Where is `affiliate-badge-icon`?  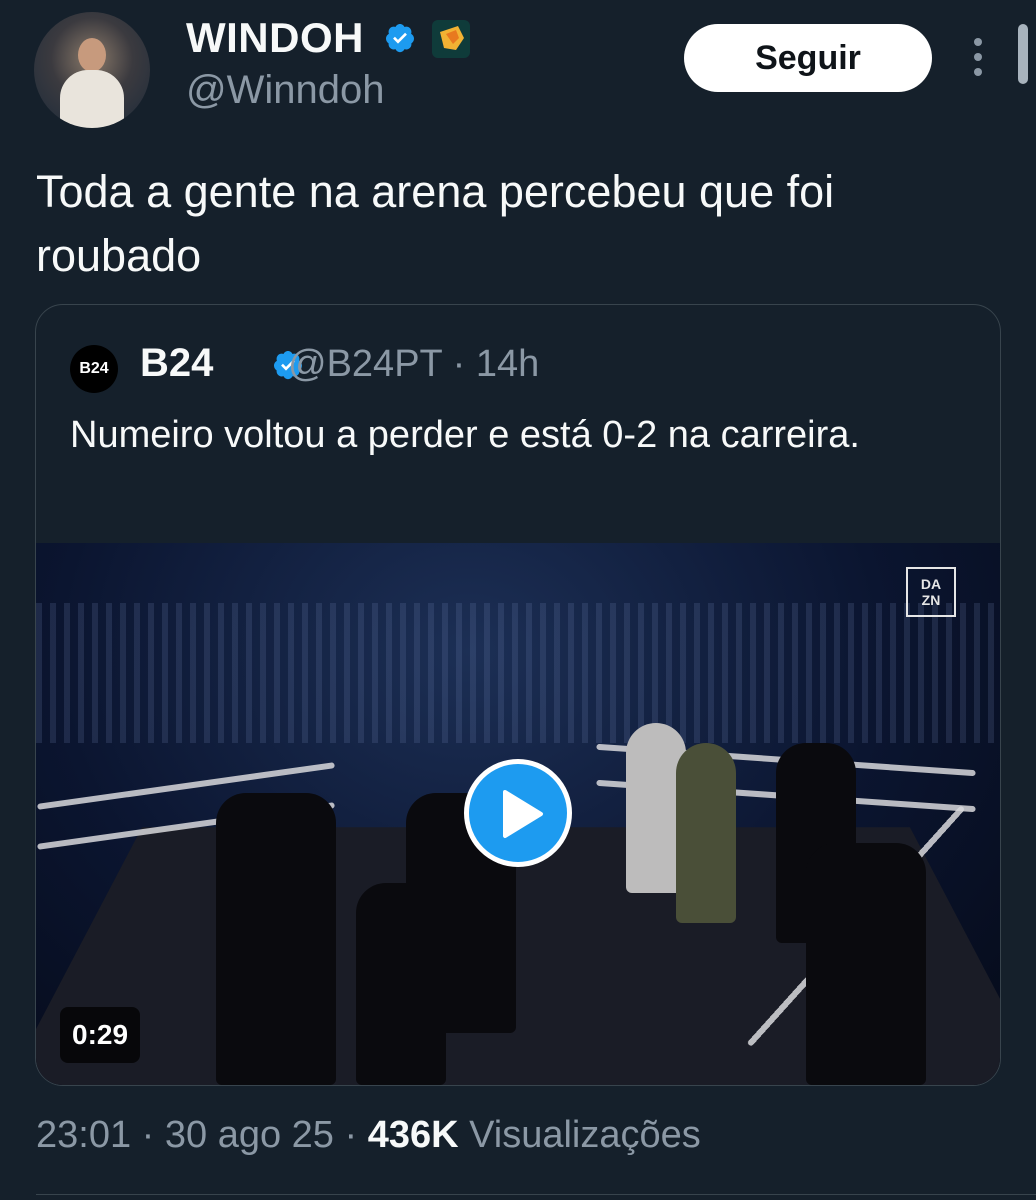
affiliate-badge-icon is located at coordinates (451, 39).